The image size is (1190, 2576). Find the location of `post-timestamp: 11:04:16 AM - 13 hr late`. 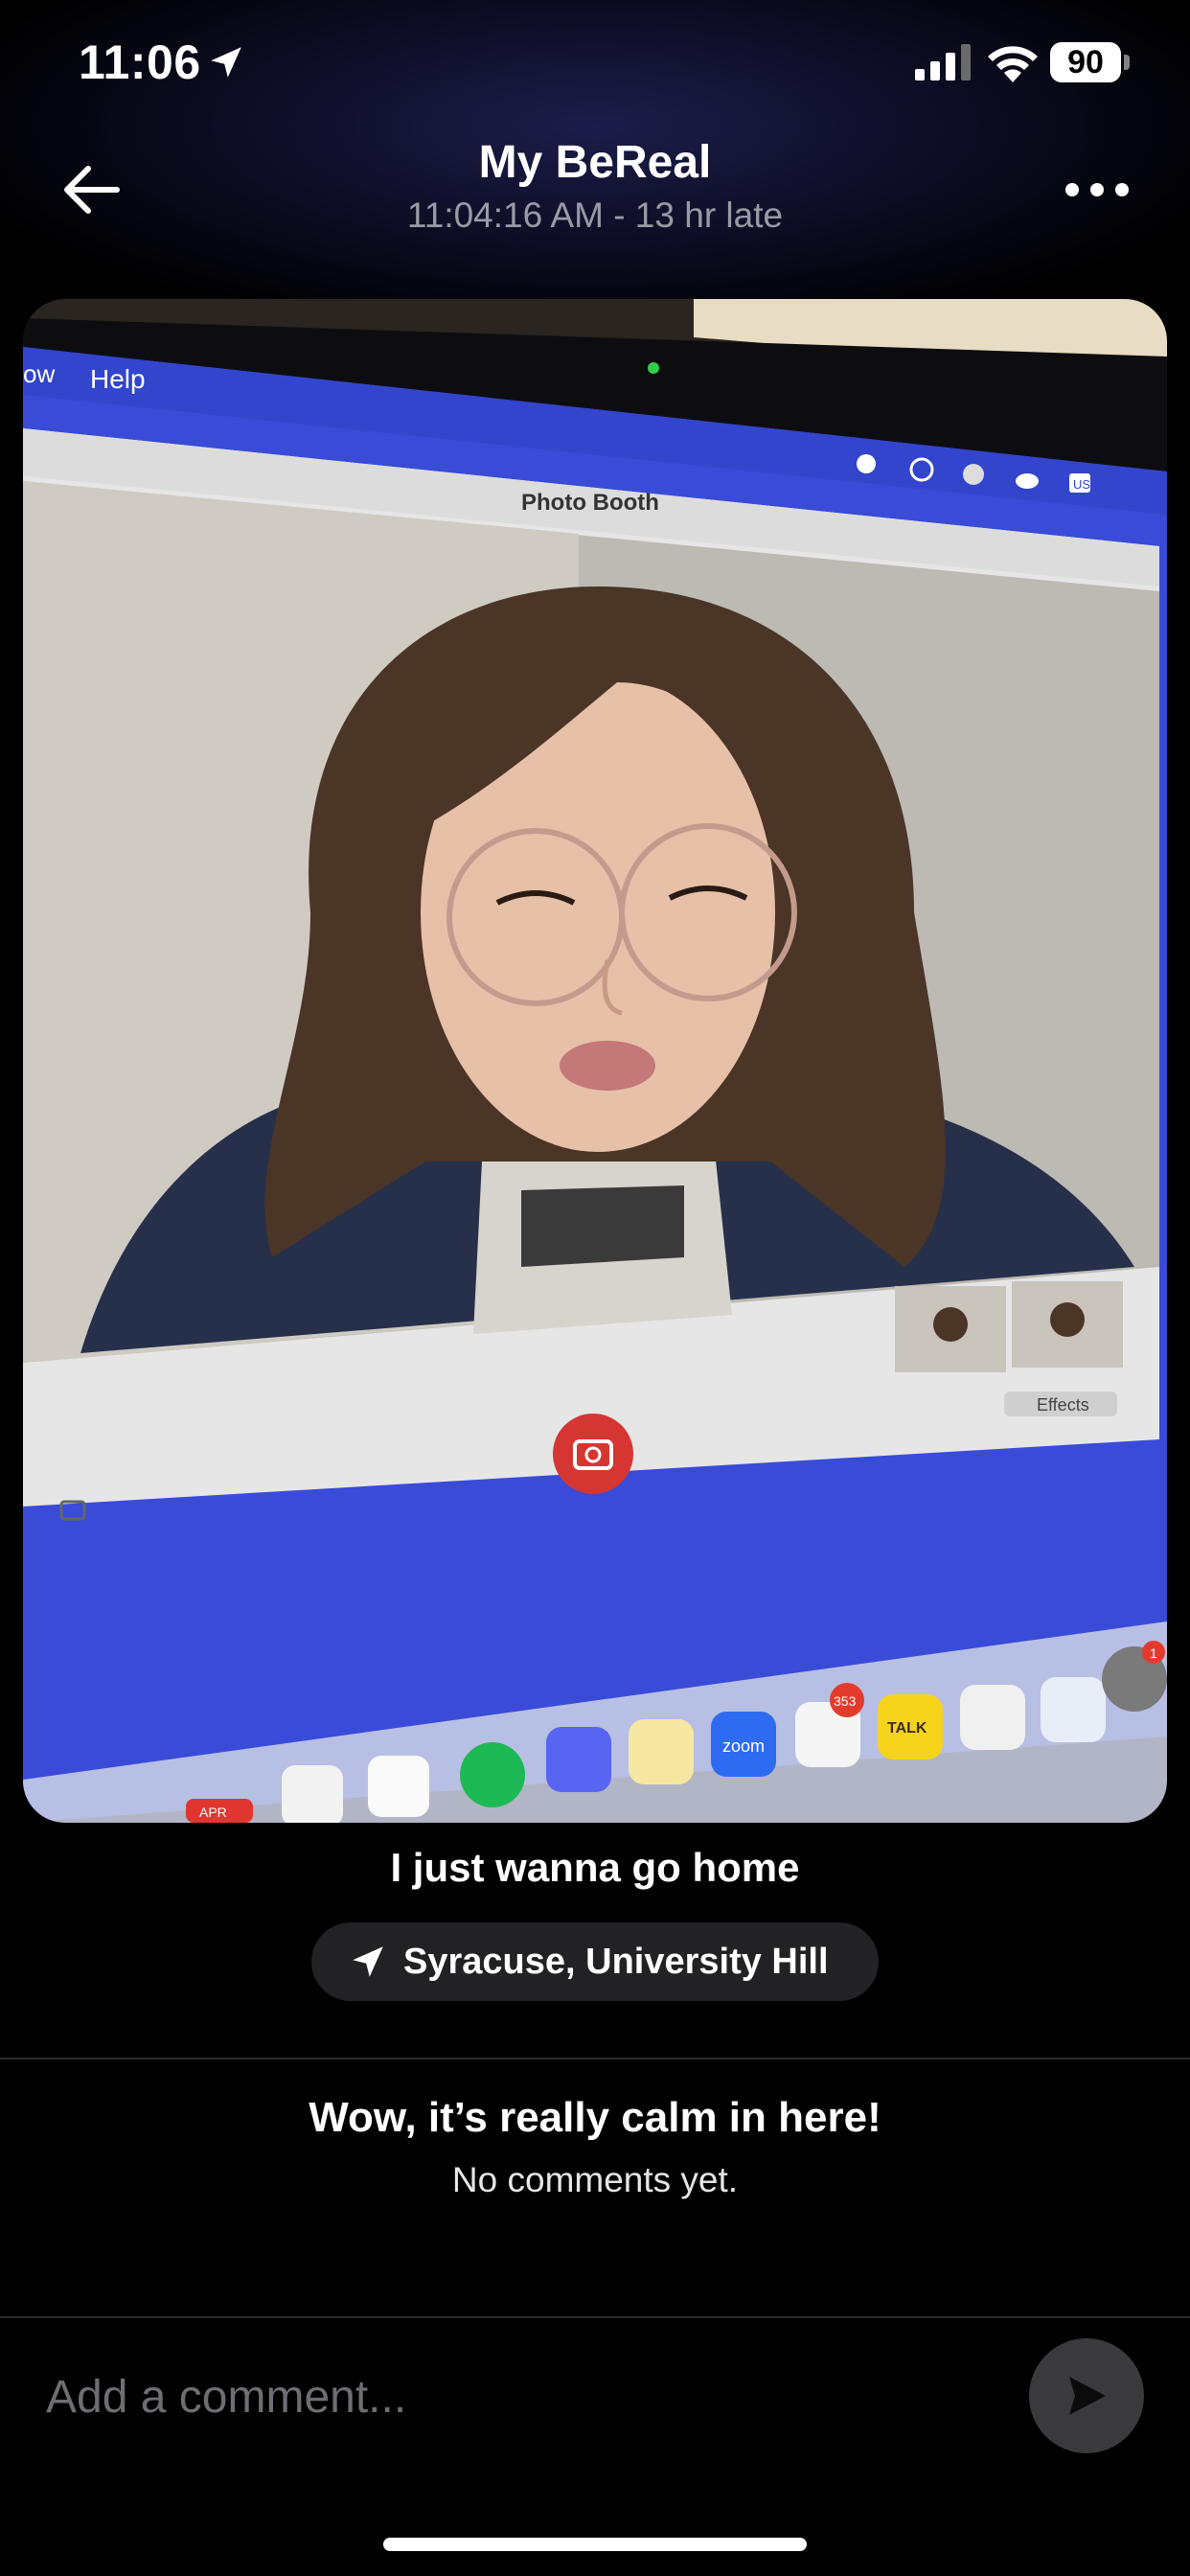

post-timestamp: 11:04:16 AM - 13 hr late is located at coordinates (595, 216).